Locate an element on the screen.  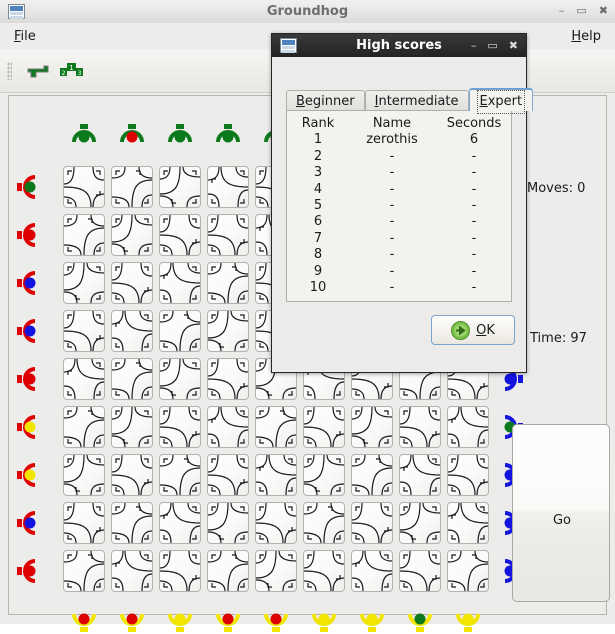
table-row: 2 - - is located at coordinates (400, 157).